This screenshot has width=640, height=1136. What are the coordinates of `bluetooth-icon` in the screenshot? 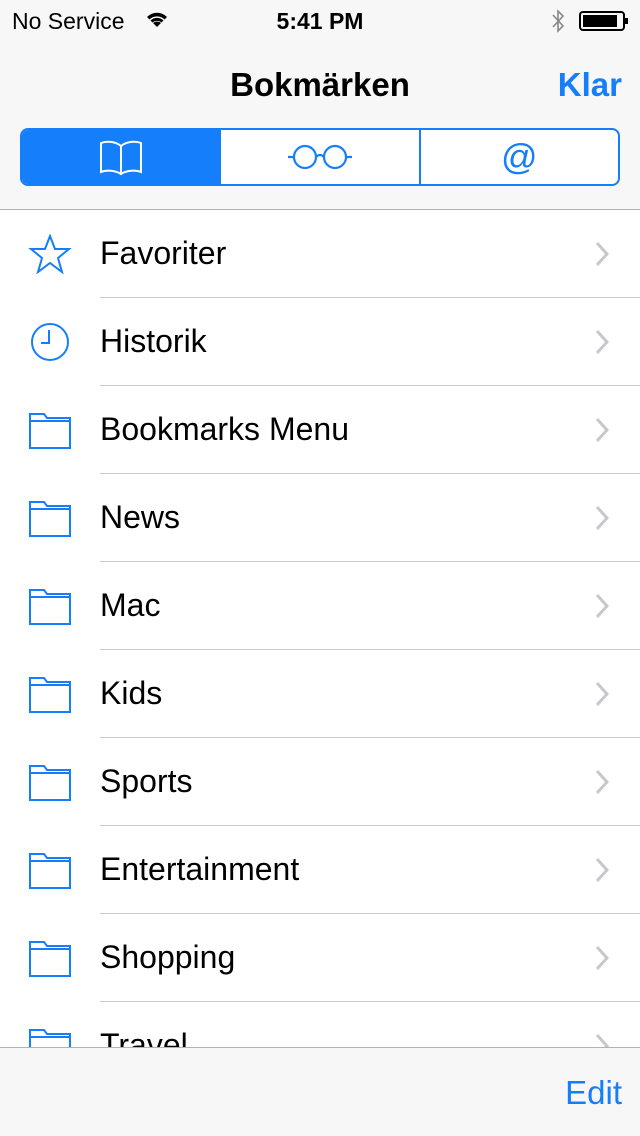 It's located at (558, 21).